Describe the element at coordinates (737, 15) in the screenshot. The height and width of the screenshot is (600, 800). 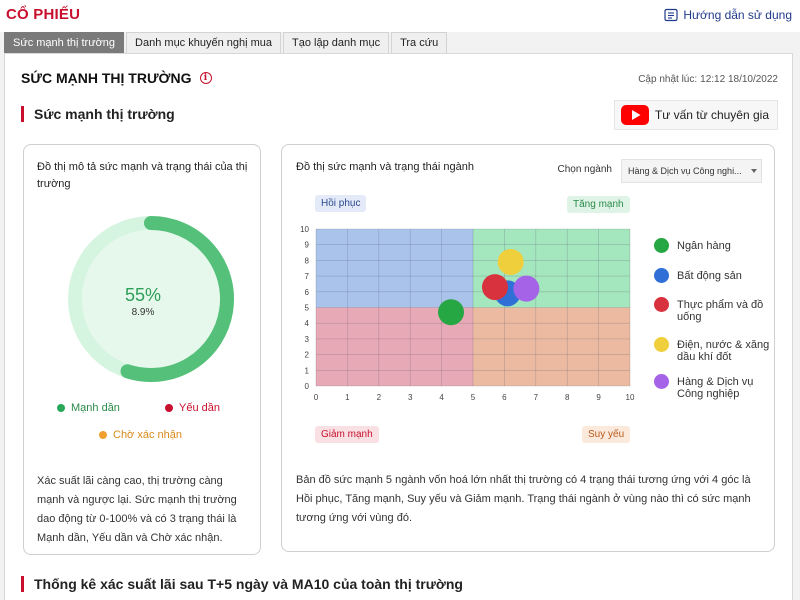
I see `user-guide-label: Hướng dẫn sử dụng` at that location.